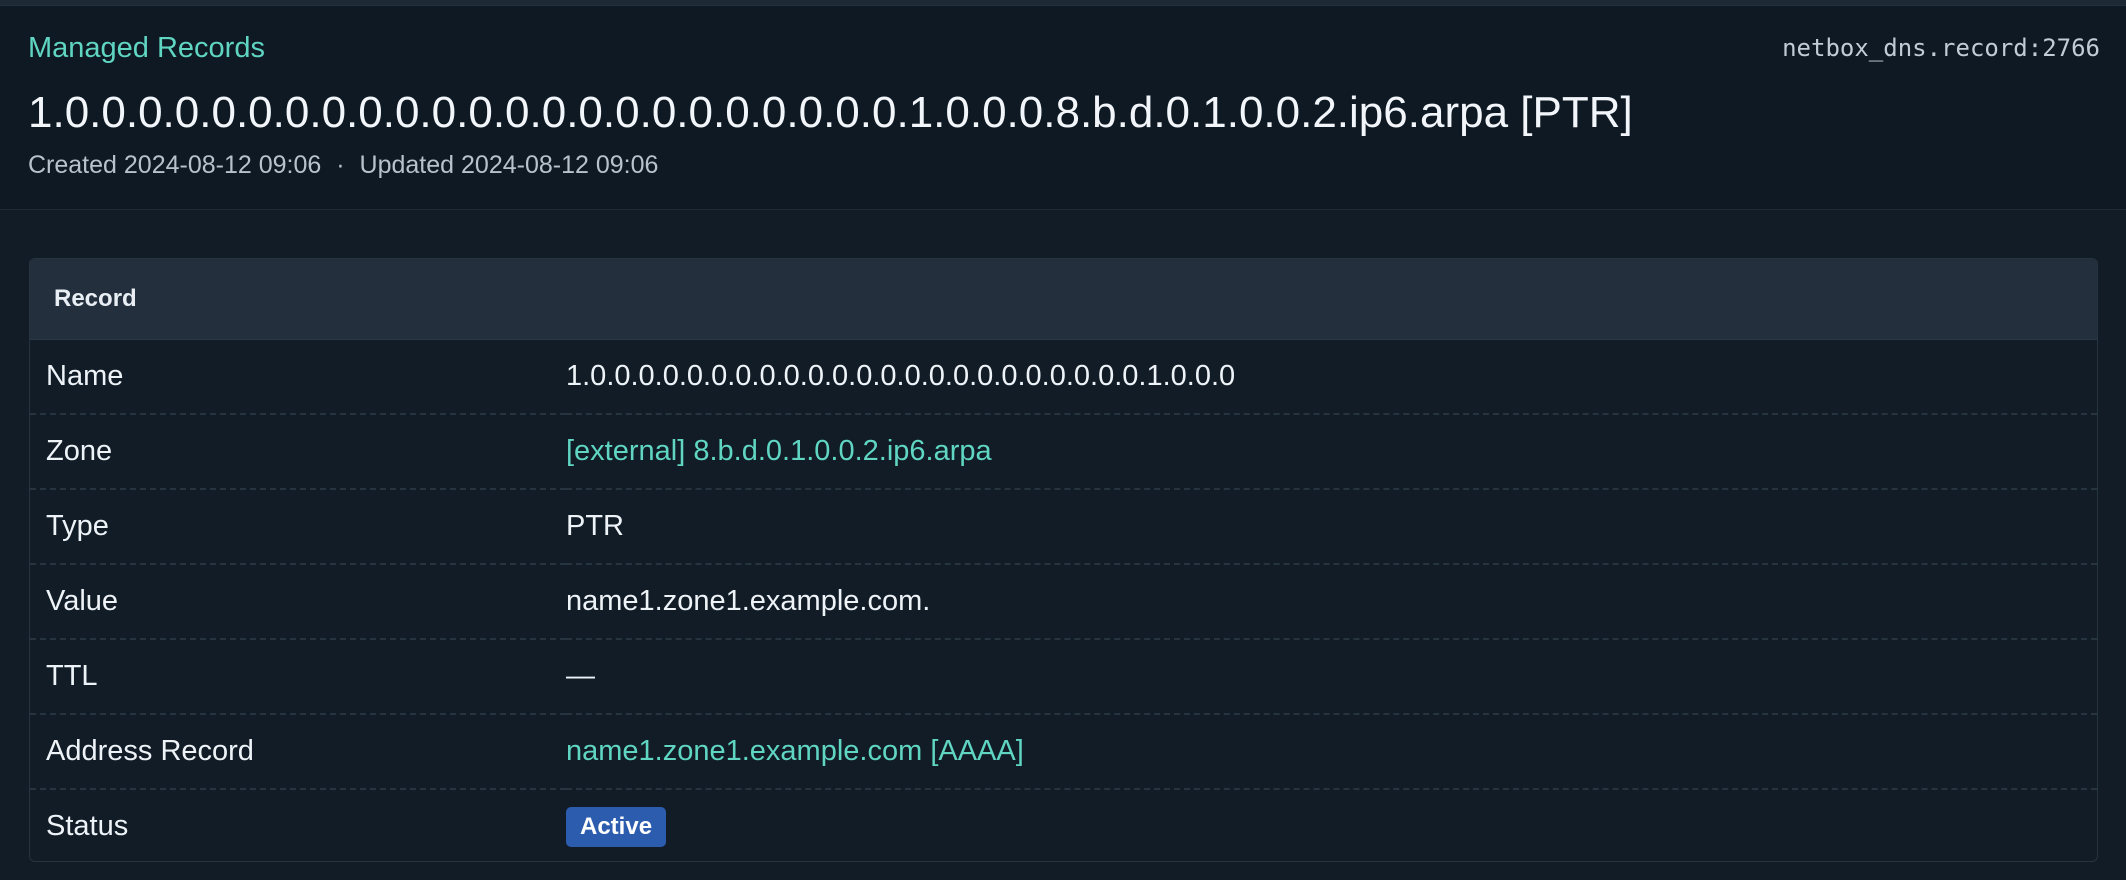 The width and height of the screenshot is (2126, 880). I want to click on zone-label: Zone, so click(298, 452).